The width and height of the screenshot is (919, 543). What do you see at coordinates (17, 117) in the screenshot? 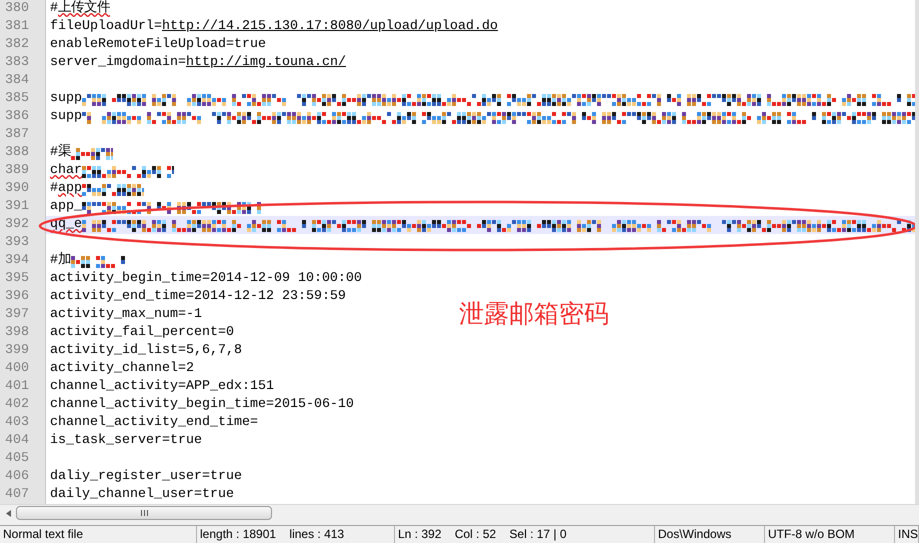
I see `line-number: 386` at bounding box center [17, 117].